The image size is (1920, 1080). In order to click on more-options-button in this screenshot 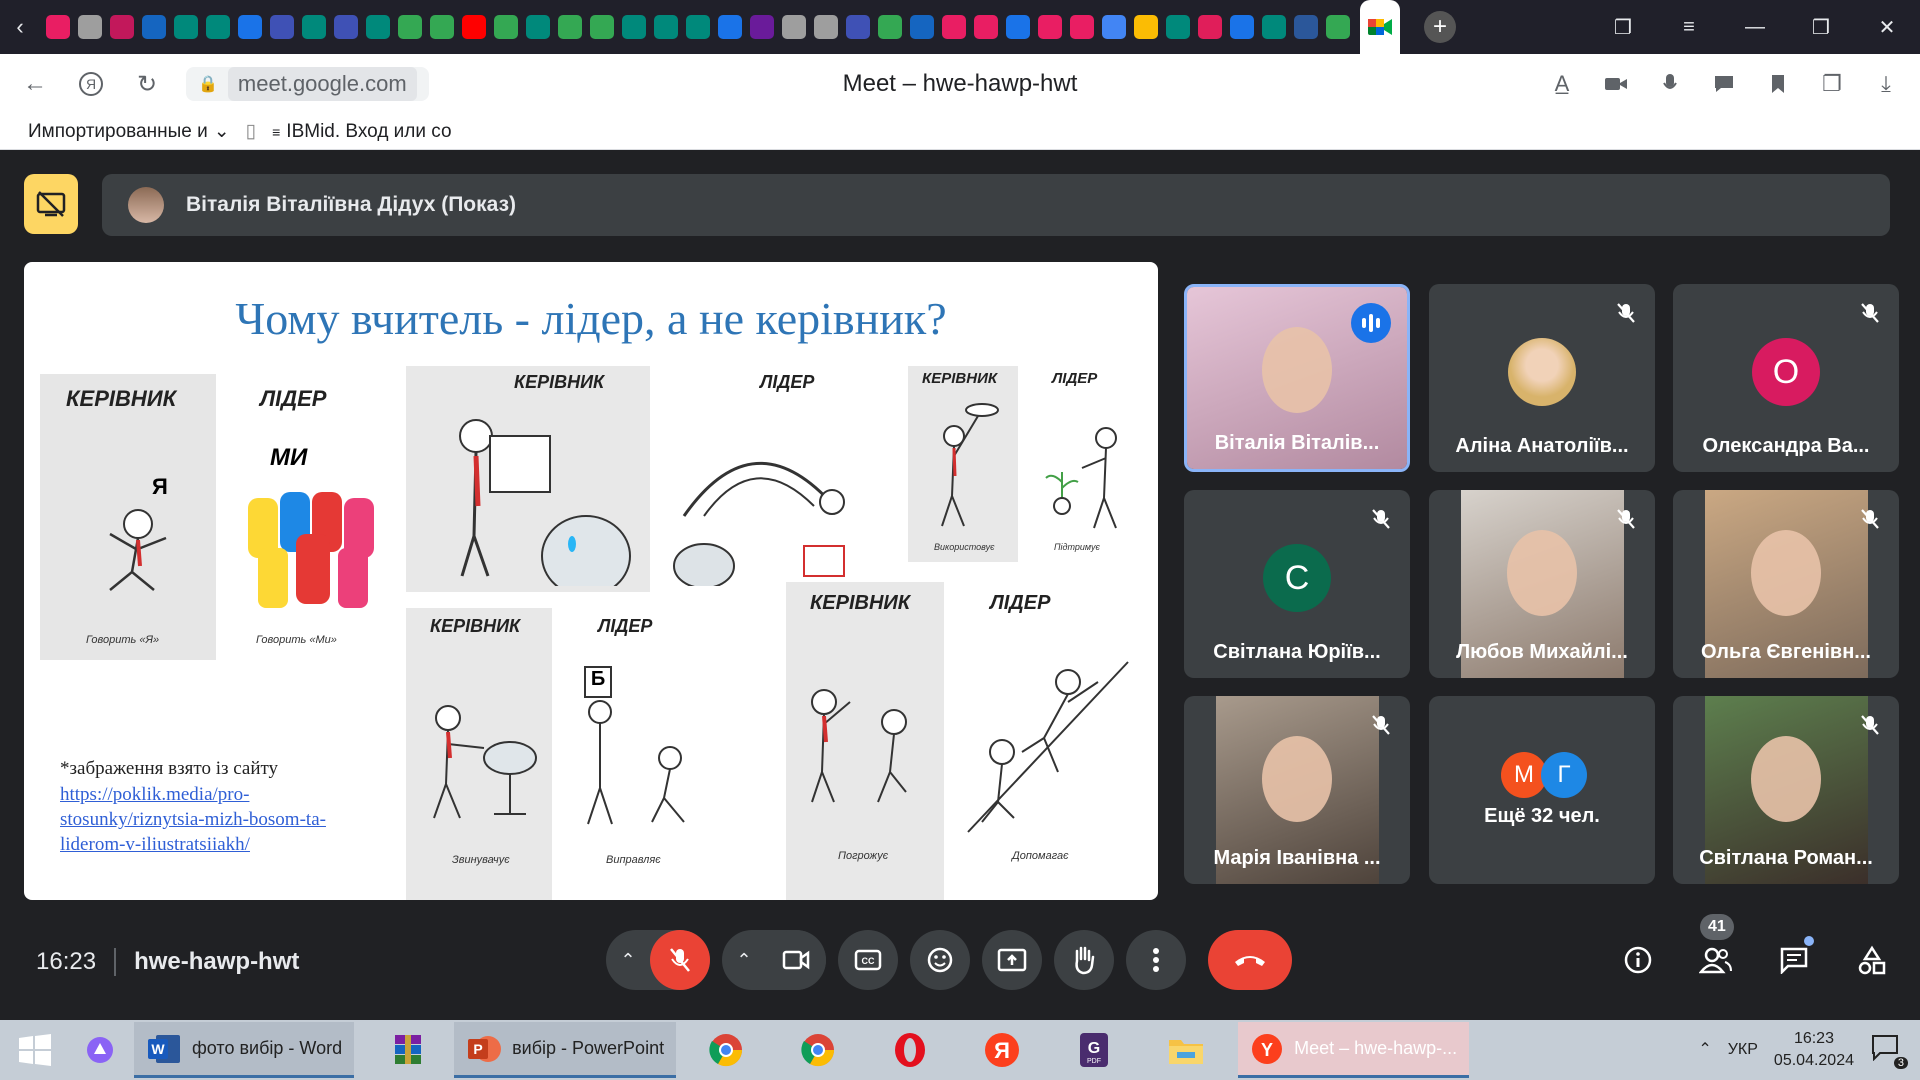, I will do `click(1156, 960)`.